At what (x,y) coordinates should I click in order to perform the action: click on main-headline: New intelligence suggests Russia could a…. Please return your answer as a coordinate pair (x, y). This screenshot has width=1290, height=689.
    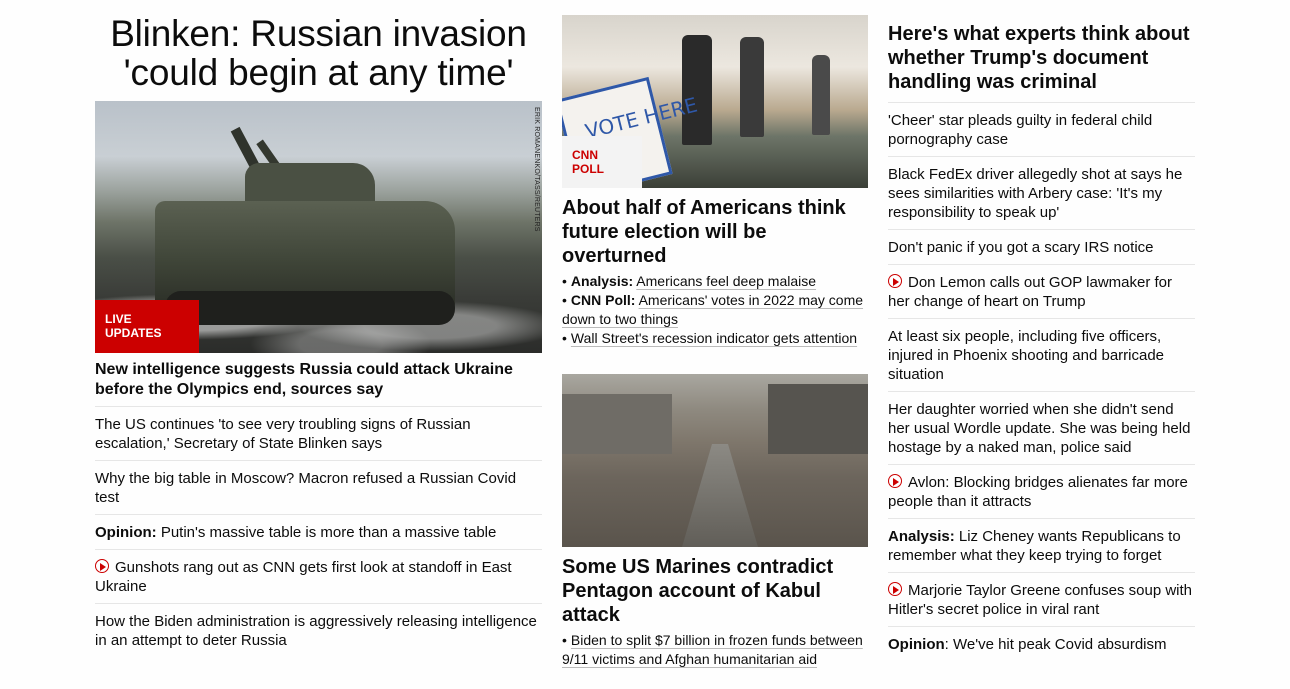
    Looking at the image, I should click on (318, 380).